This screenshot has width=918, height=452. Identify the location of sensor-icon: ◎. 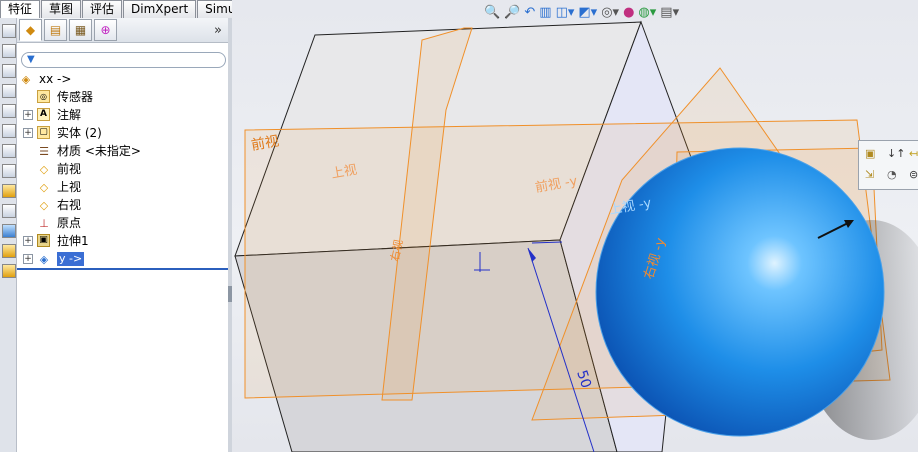
(43, 96).